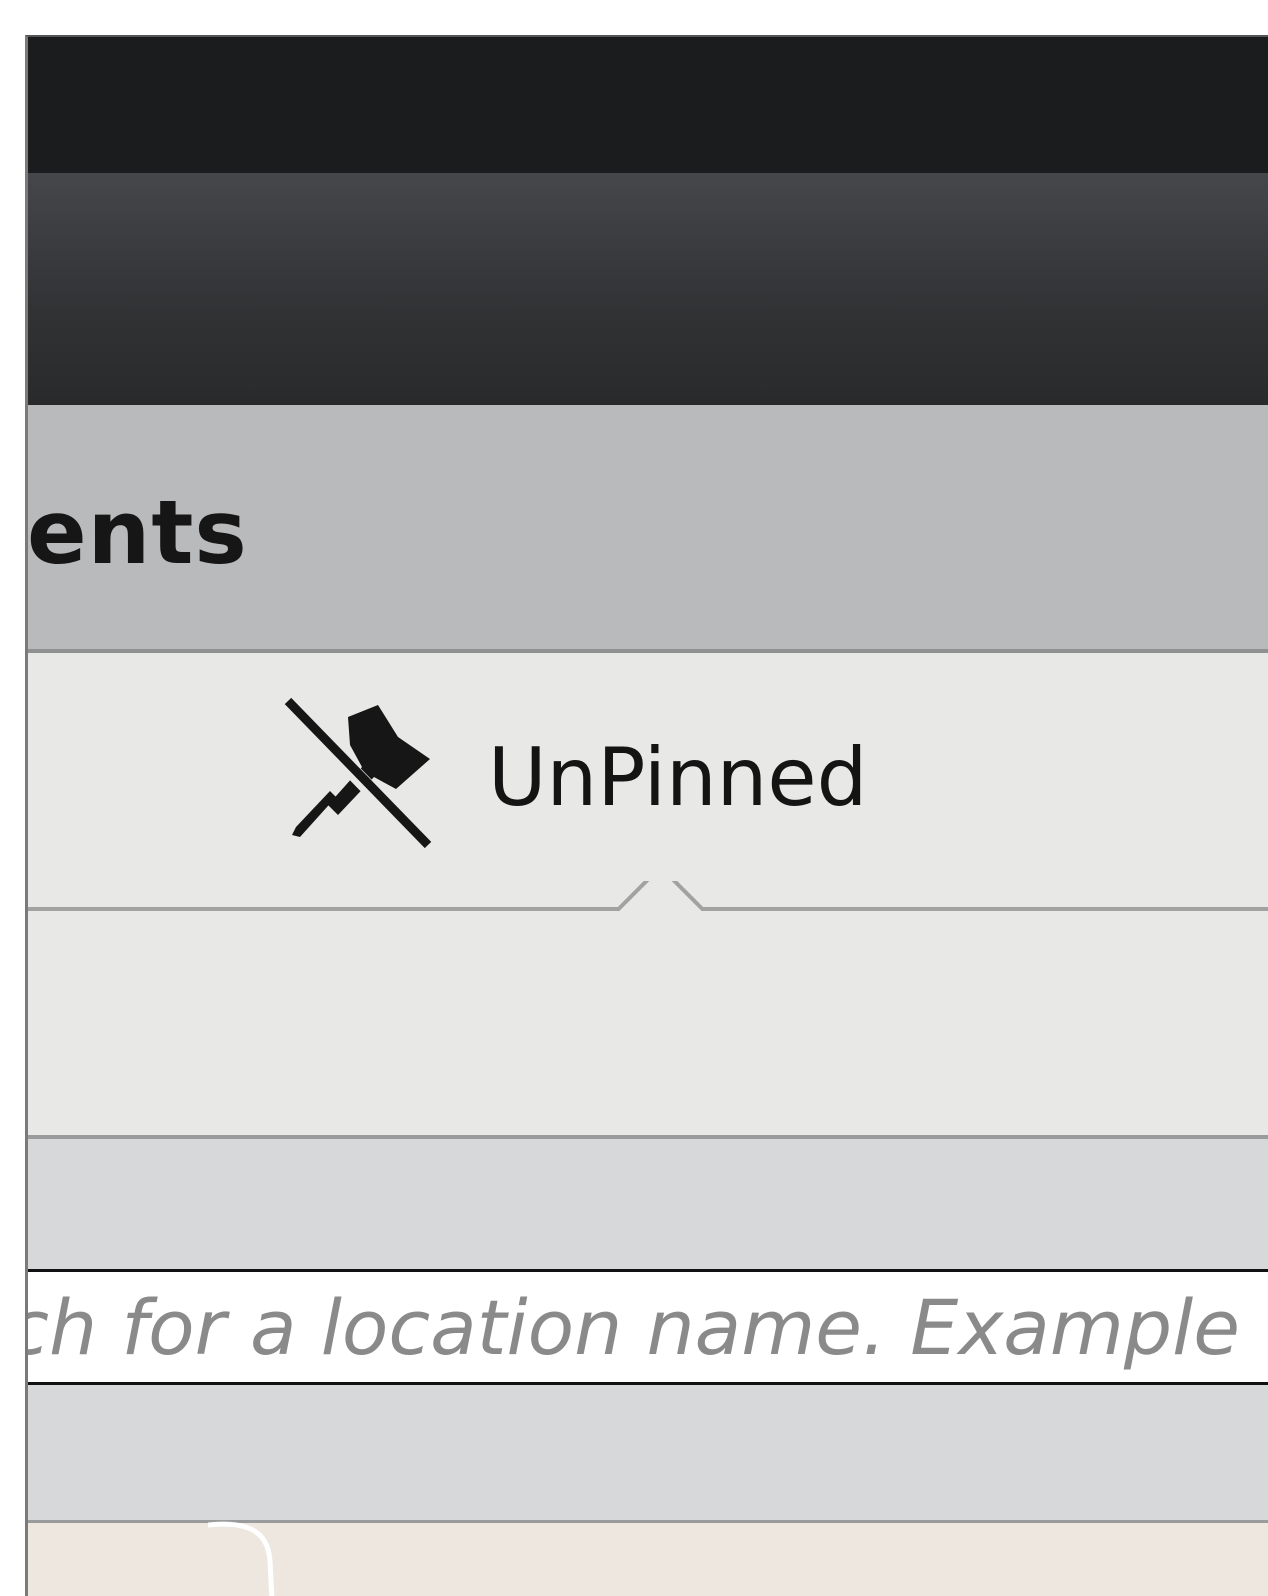 This screenshot has width=1268, height=1596. What do you see at coordinates (137, 532) in the screenshot?
I see `panel-title: ents` at bounding box center [137, 532].